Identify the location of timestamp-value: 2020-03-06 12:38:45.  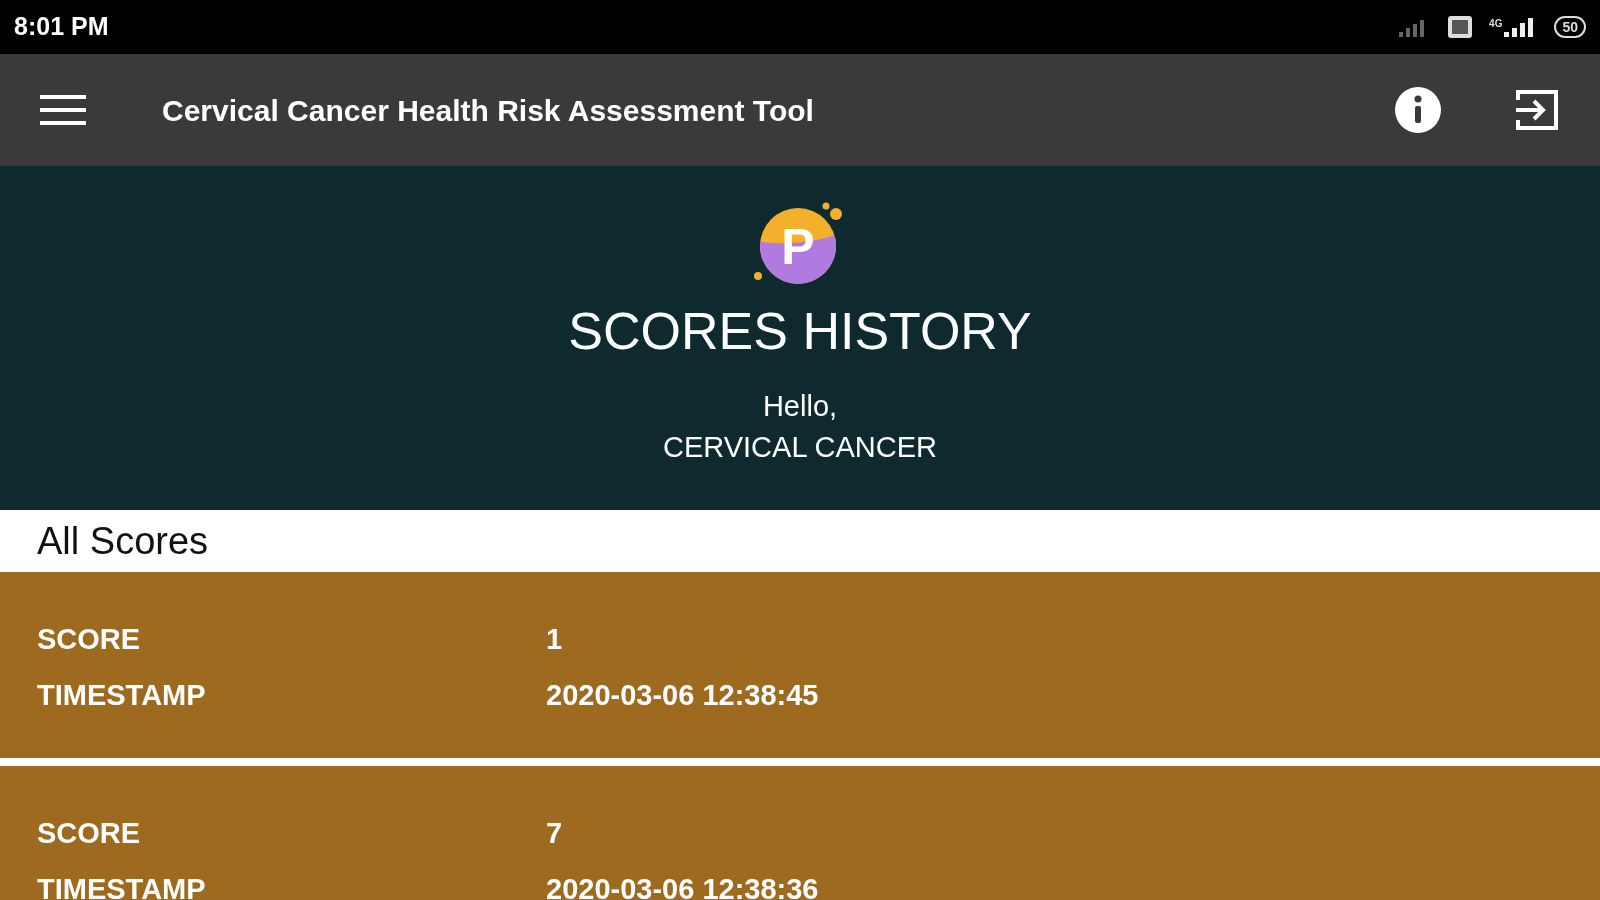
(682, 696).